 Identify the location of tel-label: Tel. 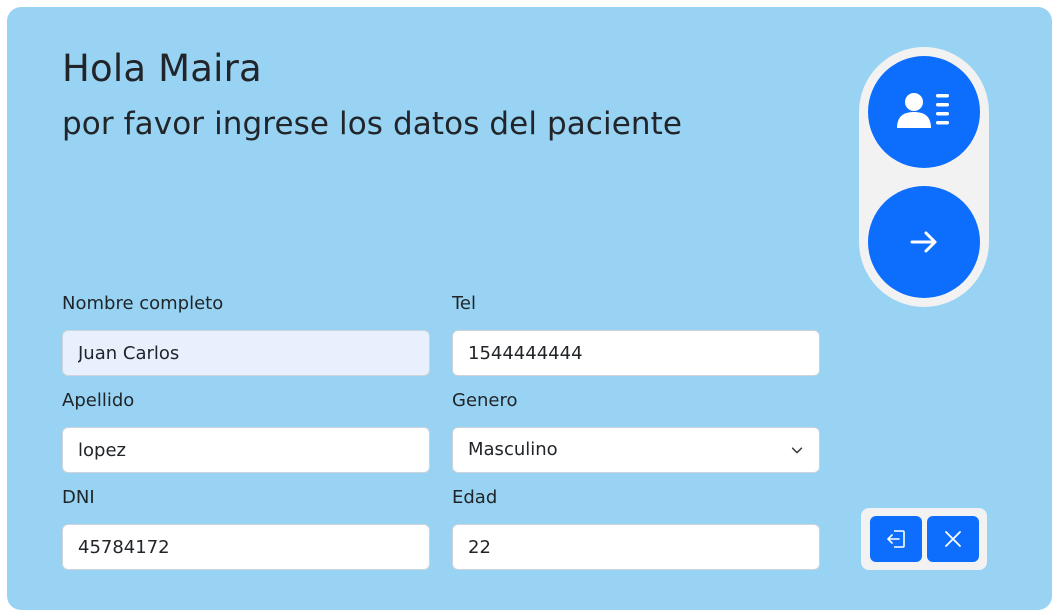
(464, 303).